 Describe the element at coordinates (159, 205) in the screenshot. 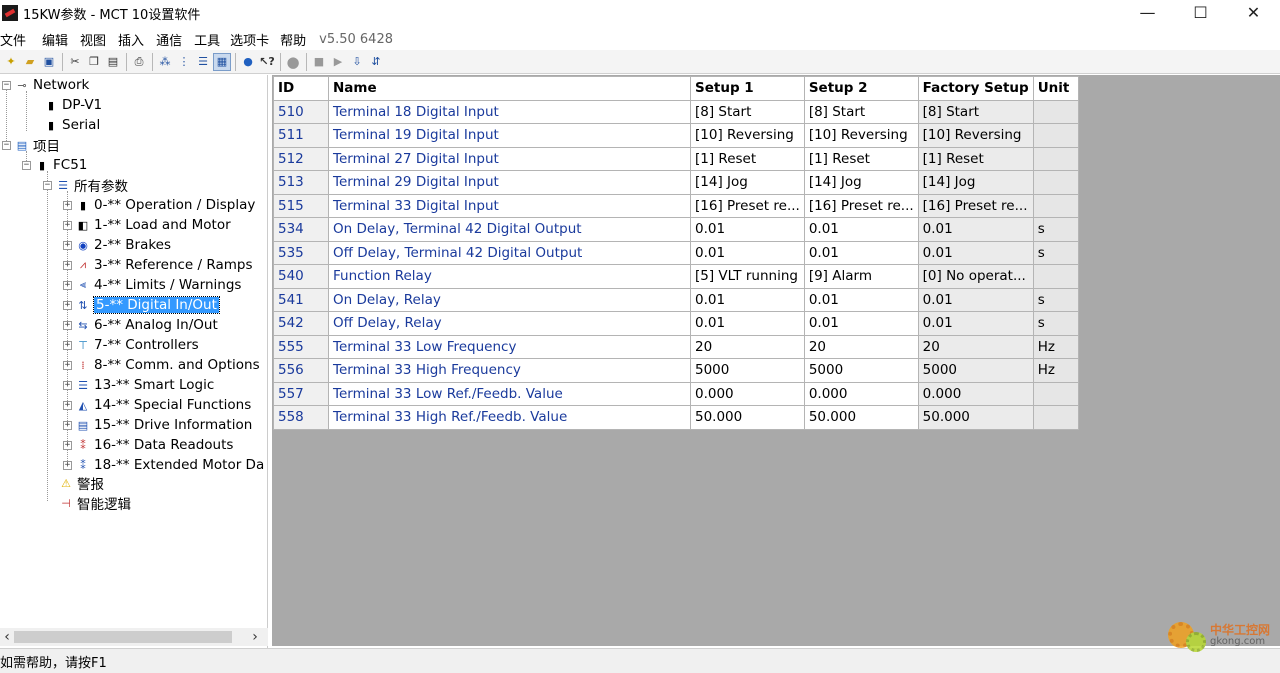

I see `tree-item-group-0: + ▮ 0-** Operation / Display` at that location.